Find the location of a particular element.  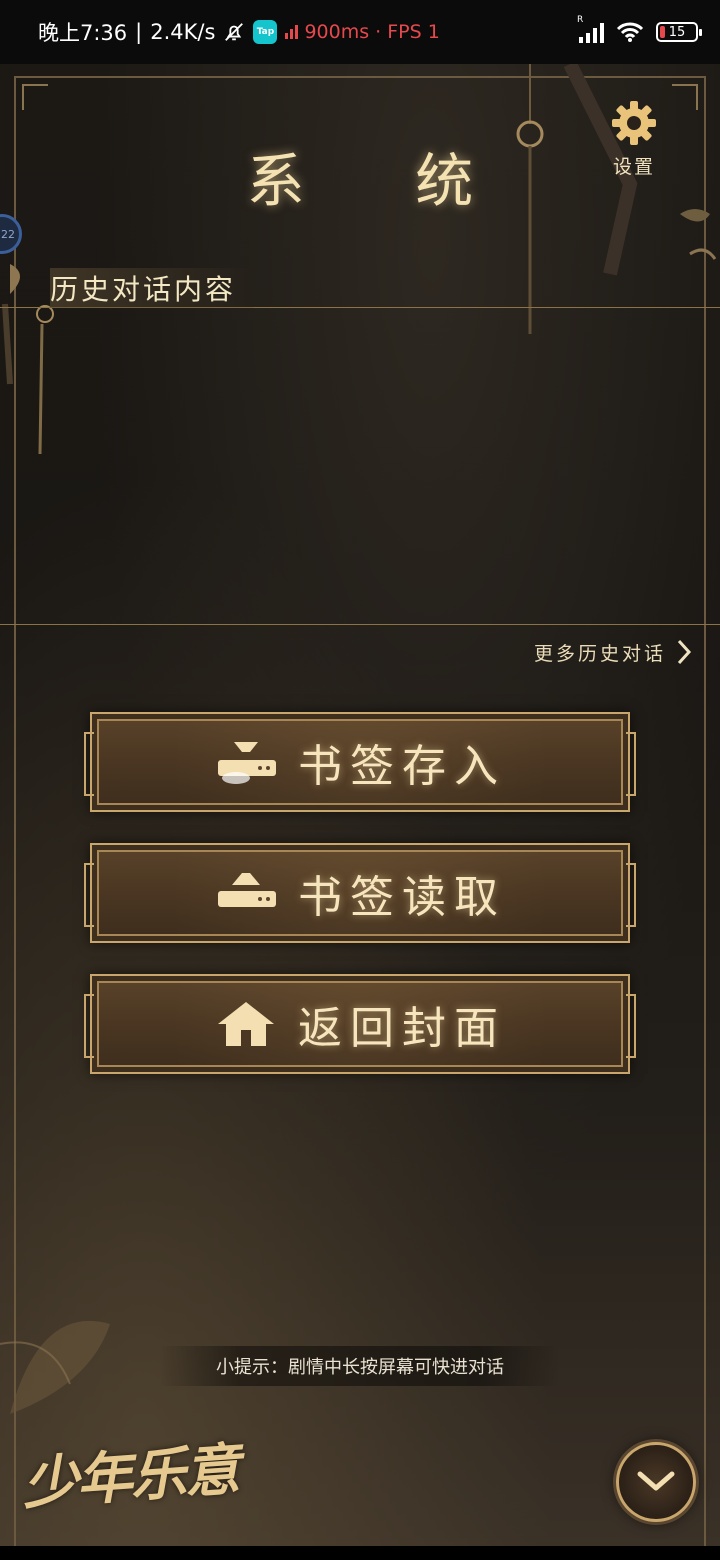

more-history-link: 更多历史对话 is located at coordinates (613, 652).